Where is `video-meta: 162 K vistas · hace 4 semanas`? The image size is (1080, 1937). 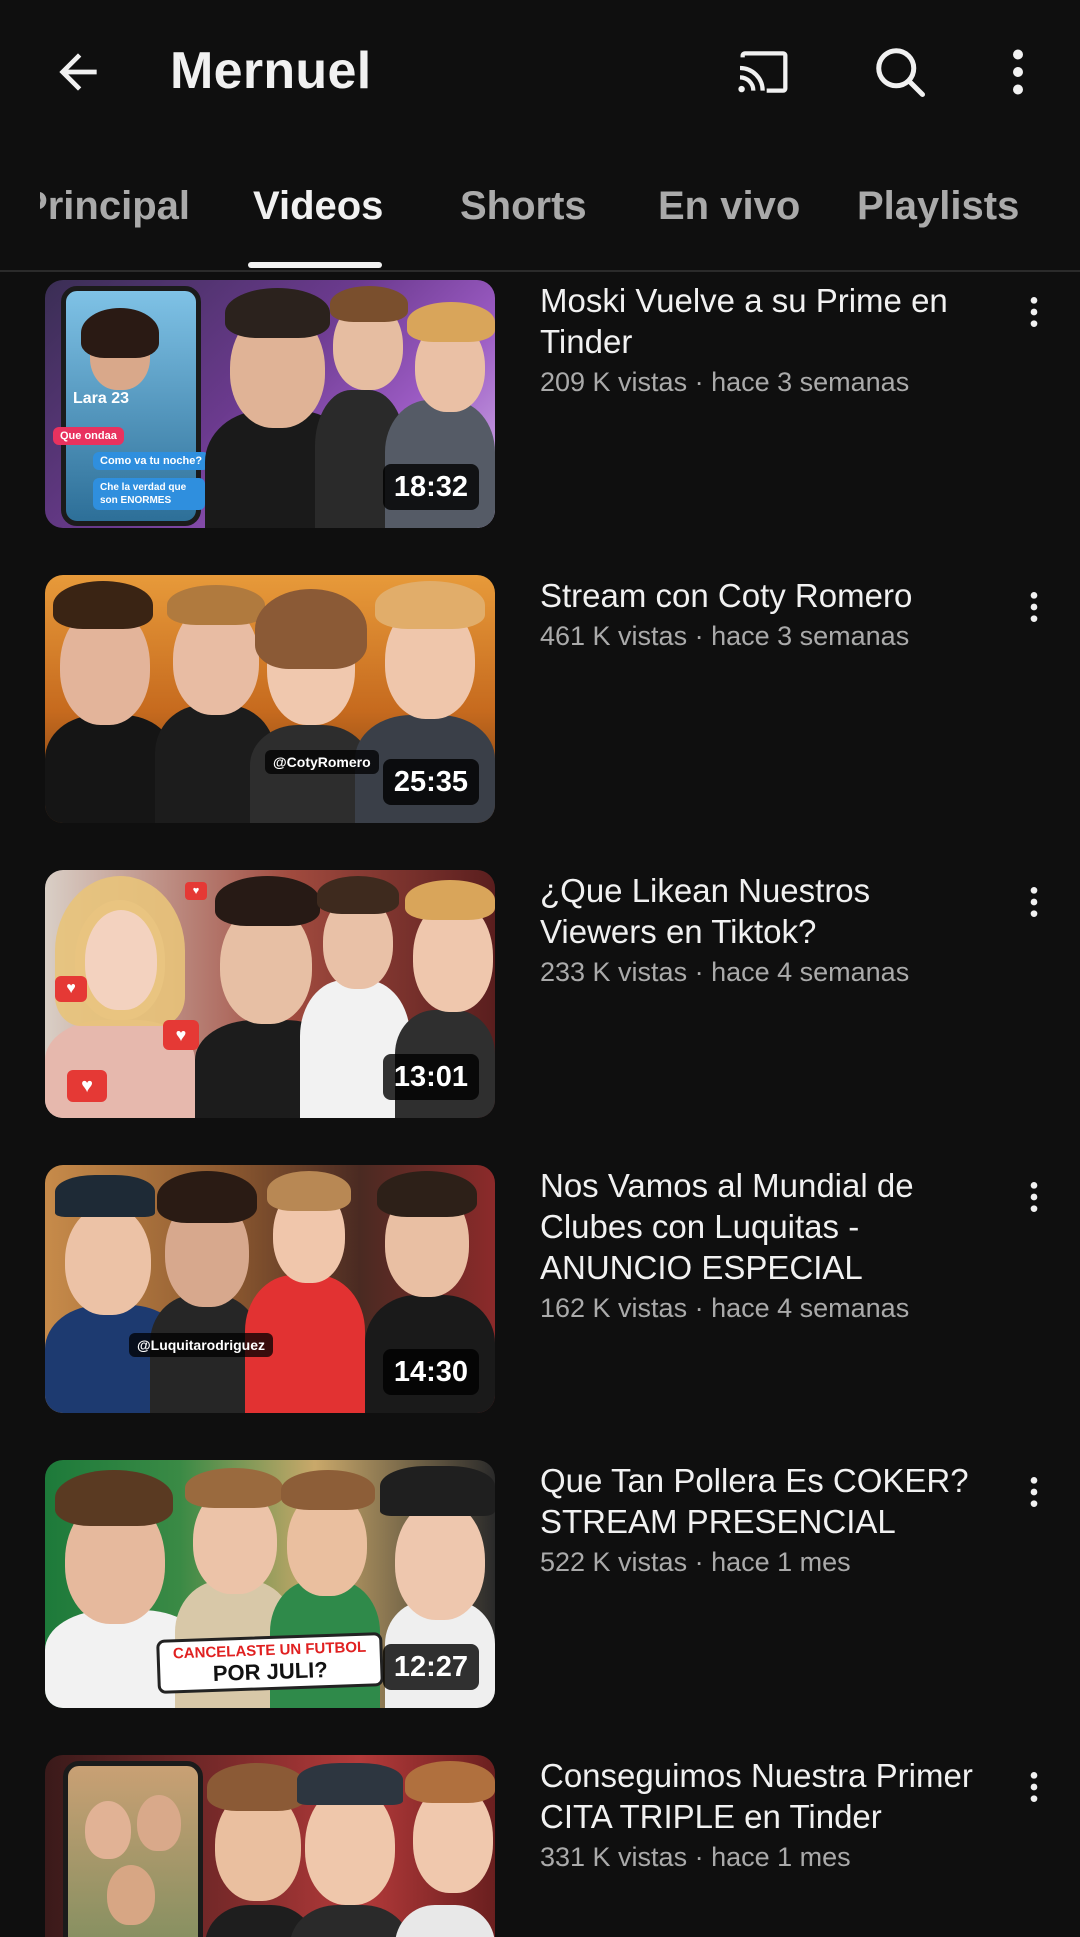
video-meta: 162 K vistas · hace 4 semanas is located at coordinates (725, 1308).